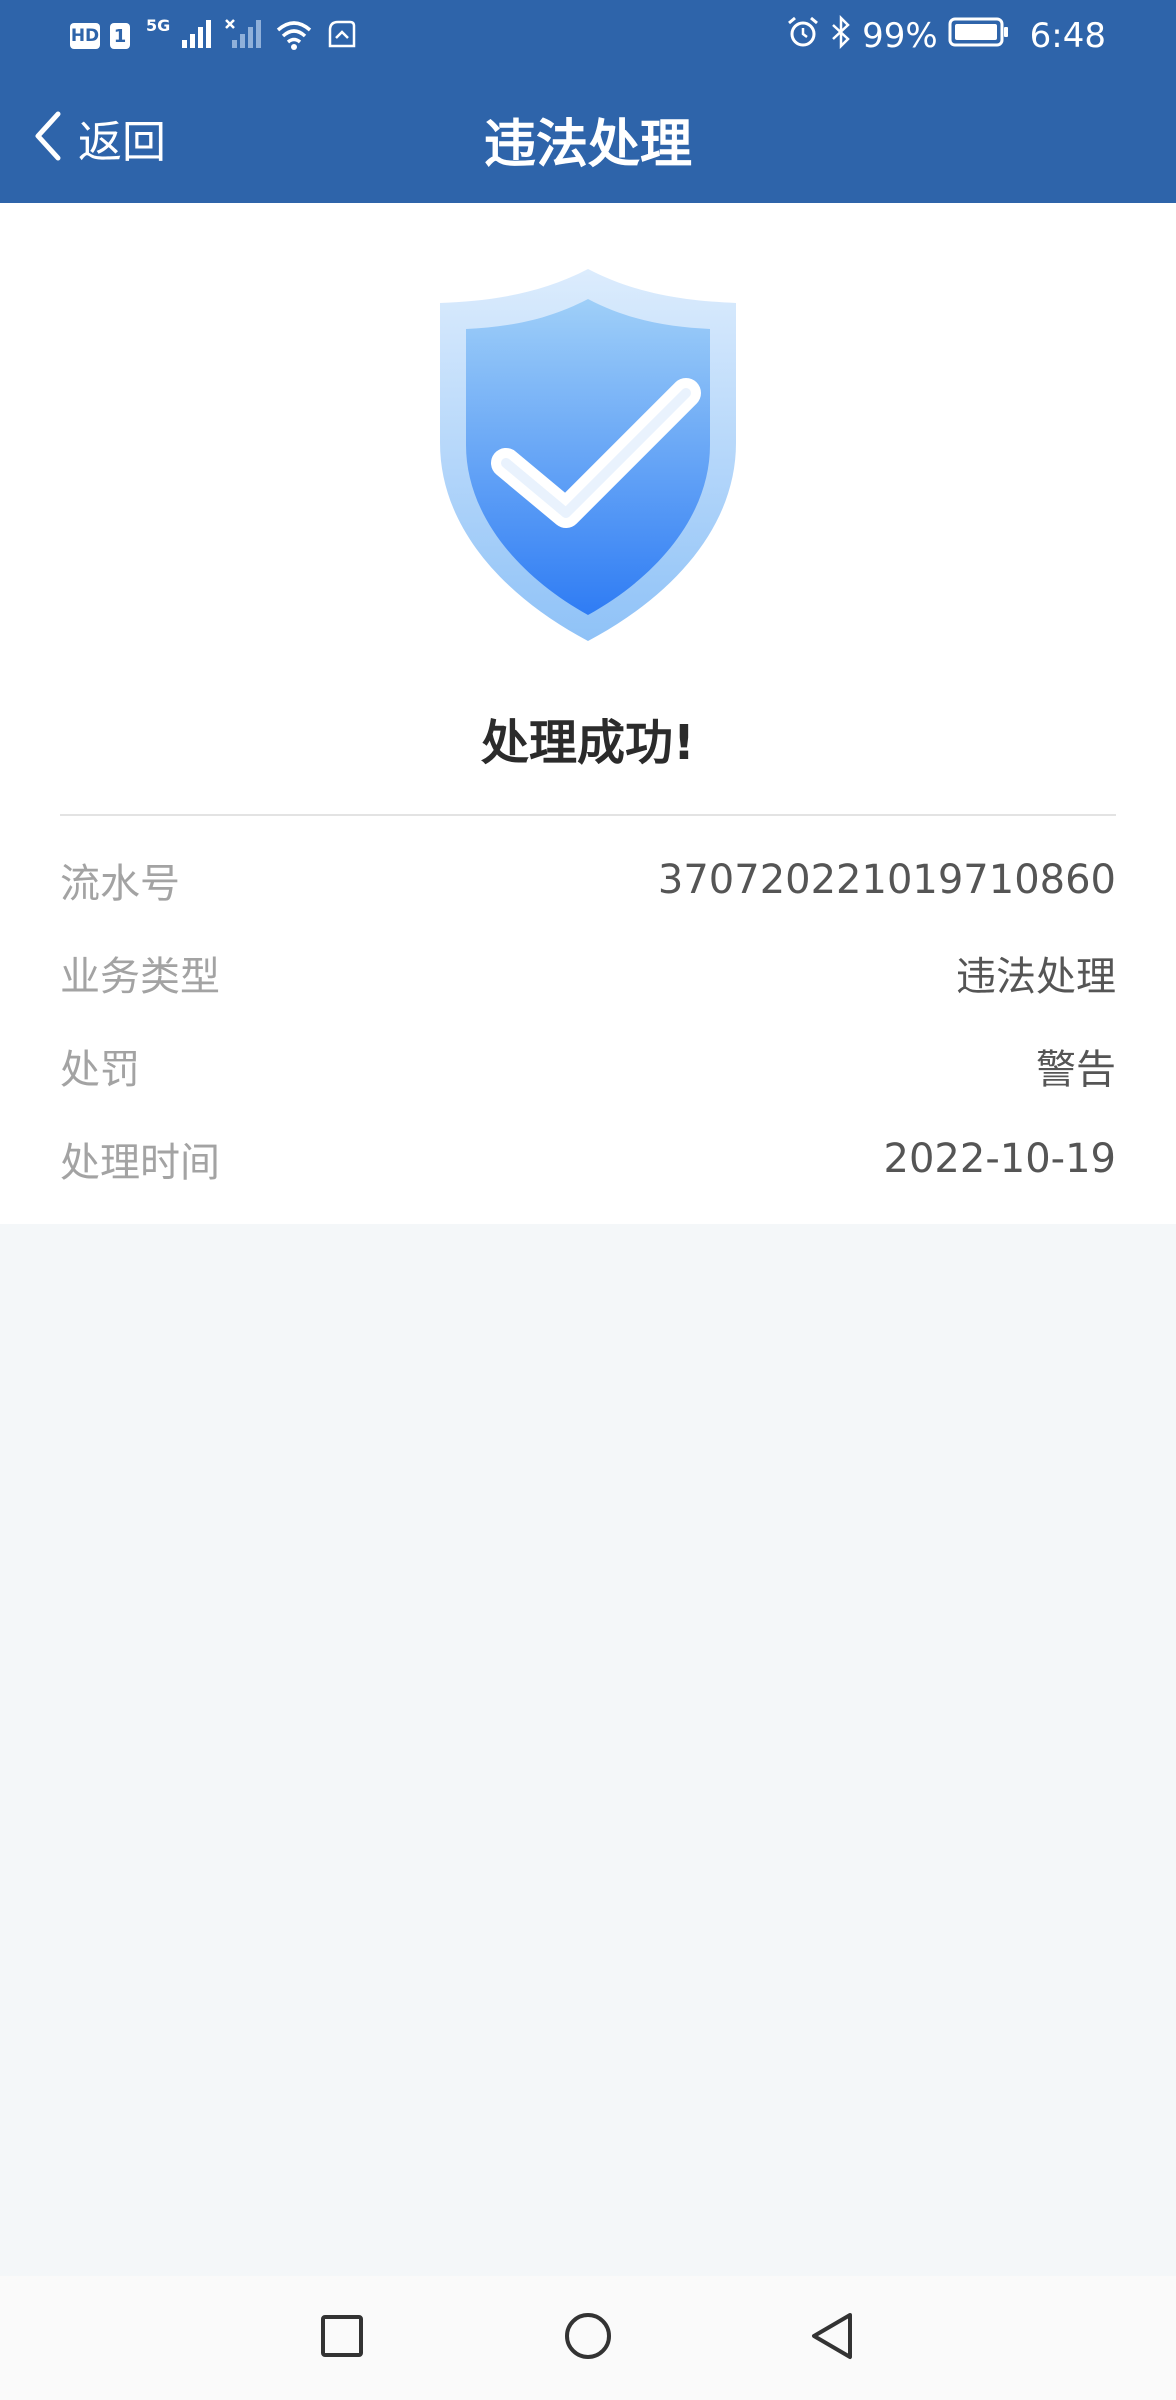 The width and height of the screenshot is (1176, 2400). Describe the element at coordinates (803, 36) in the screenshot. I see `alarm-icon` at that location.